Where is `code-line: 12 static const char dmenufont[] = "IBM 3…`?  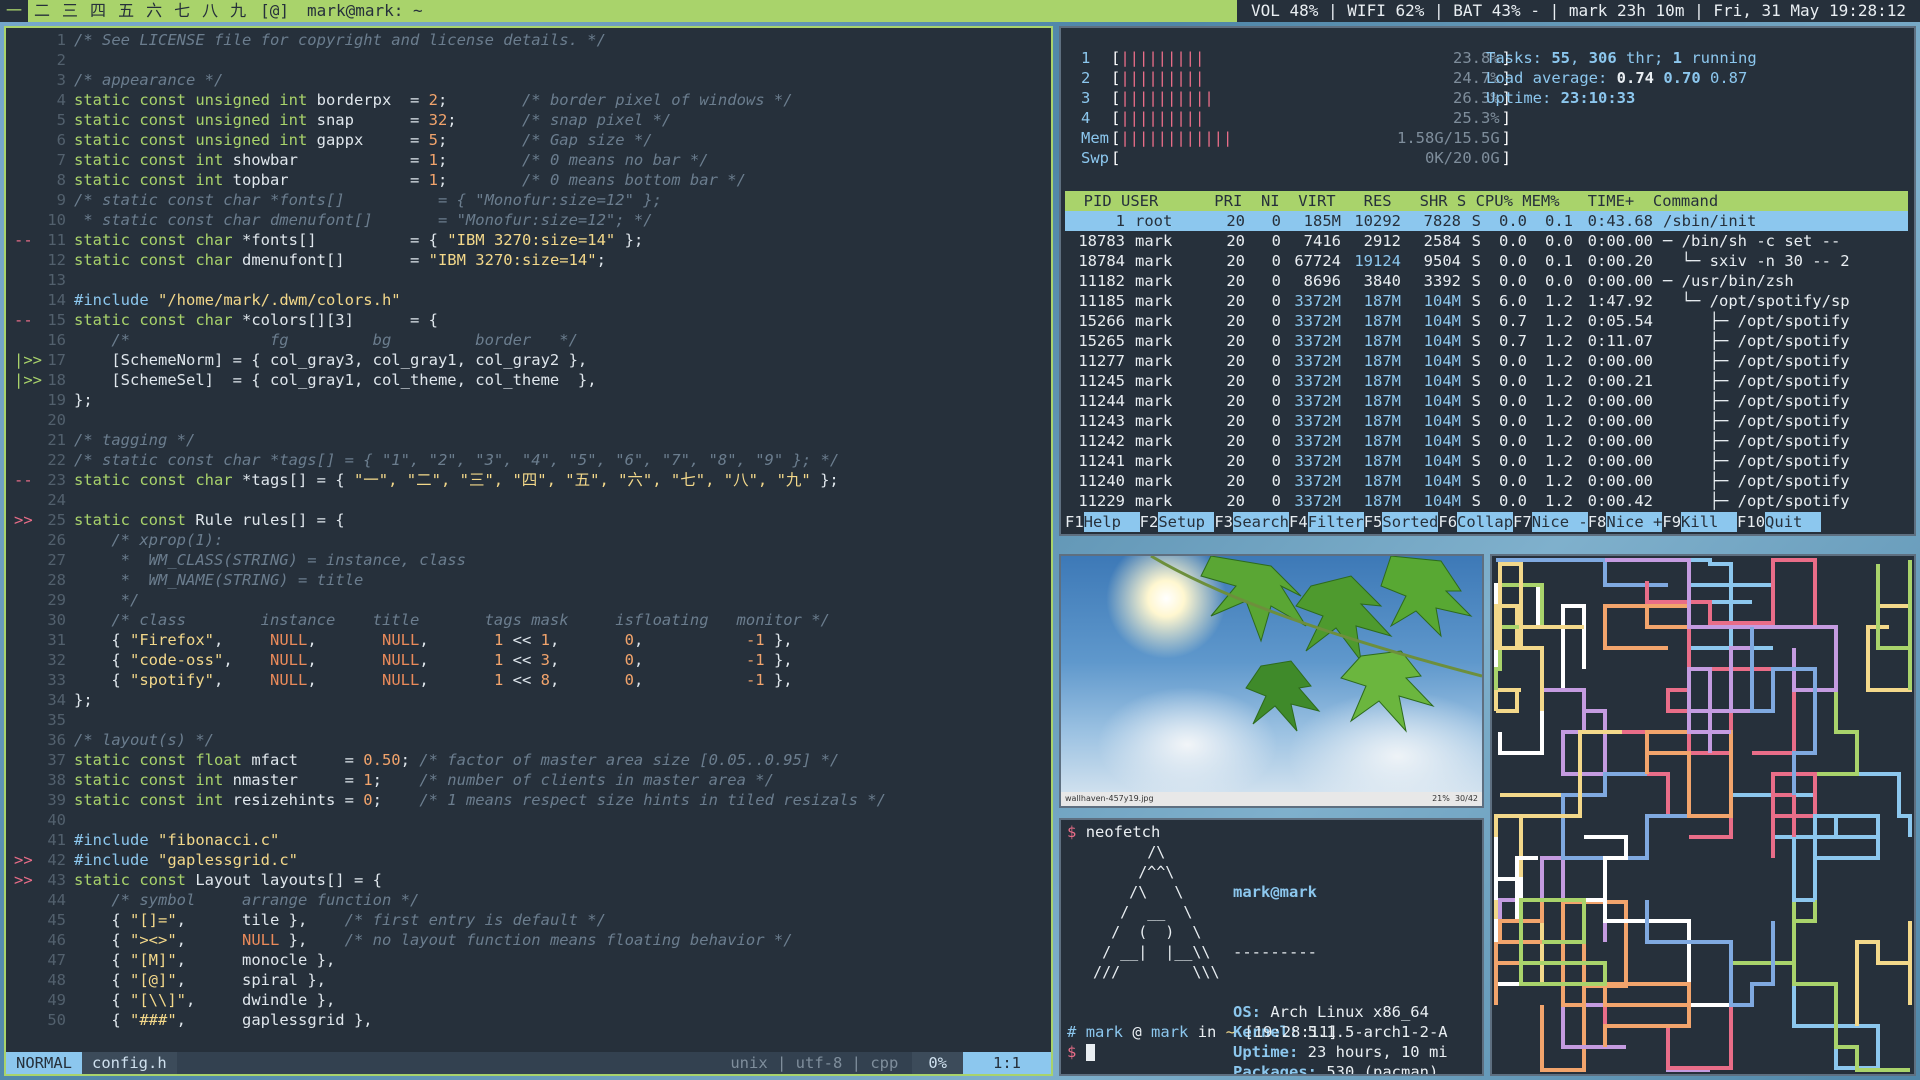
code-line: 12 static const char dmenufont[] = "IBM 3… is located at coordinates (528, 260).